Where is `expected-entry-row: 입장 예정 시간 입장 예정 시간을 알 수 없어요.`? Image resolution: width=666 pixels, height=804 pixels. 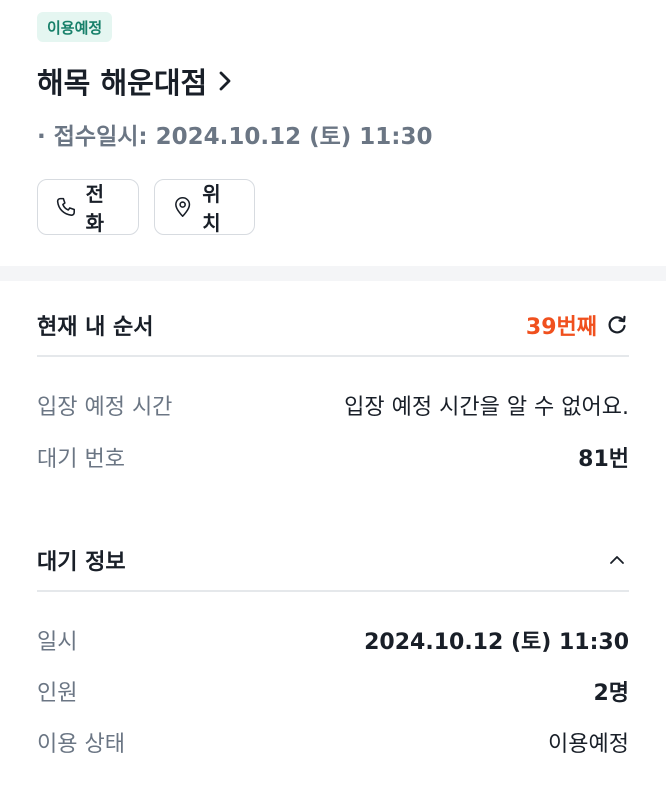 expected-entry-row: 입장 예정 시간 입장 예정 시간을 알 수 없어요. is located at coordinates (333, 405).